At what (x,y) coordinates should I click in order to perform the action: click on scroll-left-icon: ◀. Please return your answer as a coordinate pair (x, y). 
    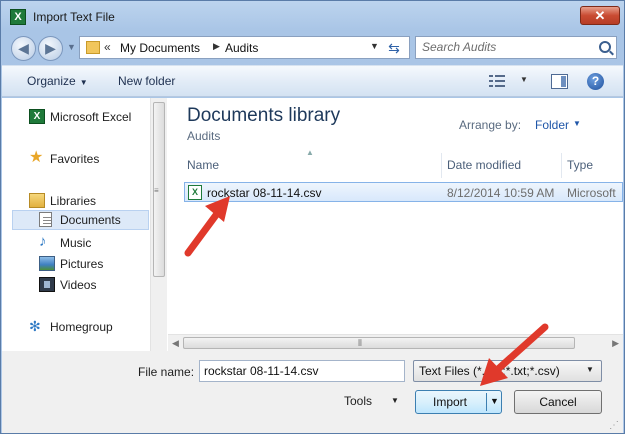
    Looking at the image, I should click on (175, 343).